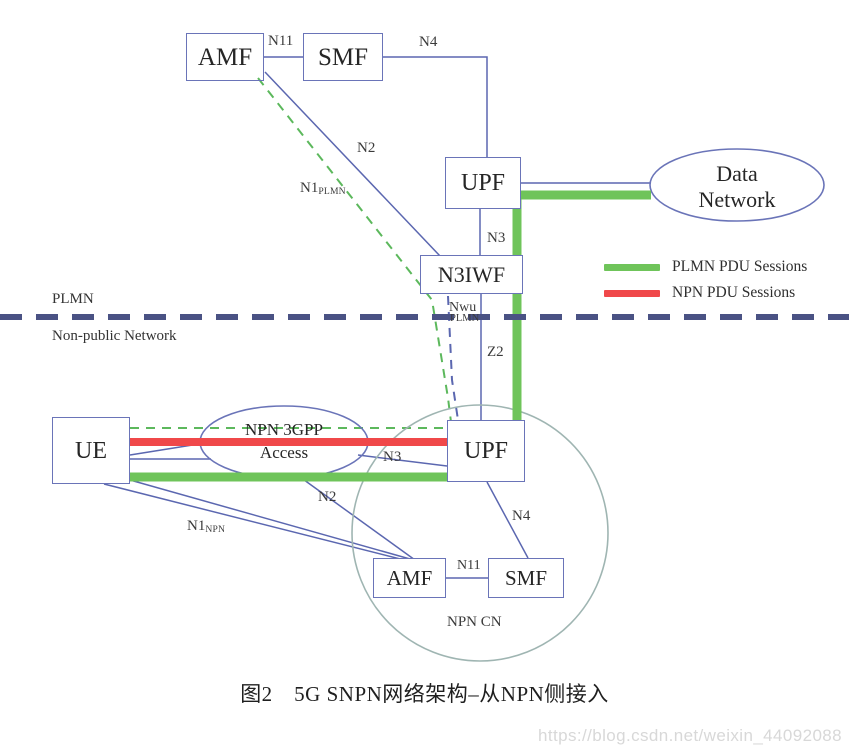 The image size is (849, 753). Describe the element at coordinates (632, 293) in the screenshot. I see `legend-swatch-npn-icon` at that location.